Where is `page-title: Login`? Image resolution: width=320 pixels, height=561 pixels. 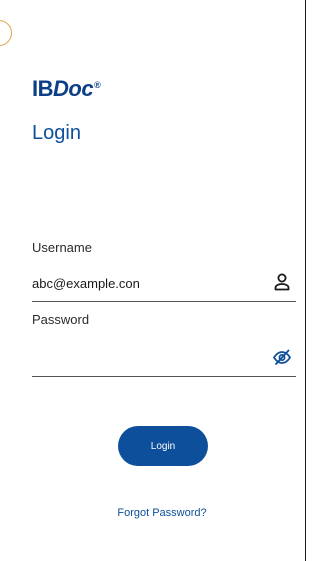
page-title: Login is located at coordinates (56, 133).